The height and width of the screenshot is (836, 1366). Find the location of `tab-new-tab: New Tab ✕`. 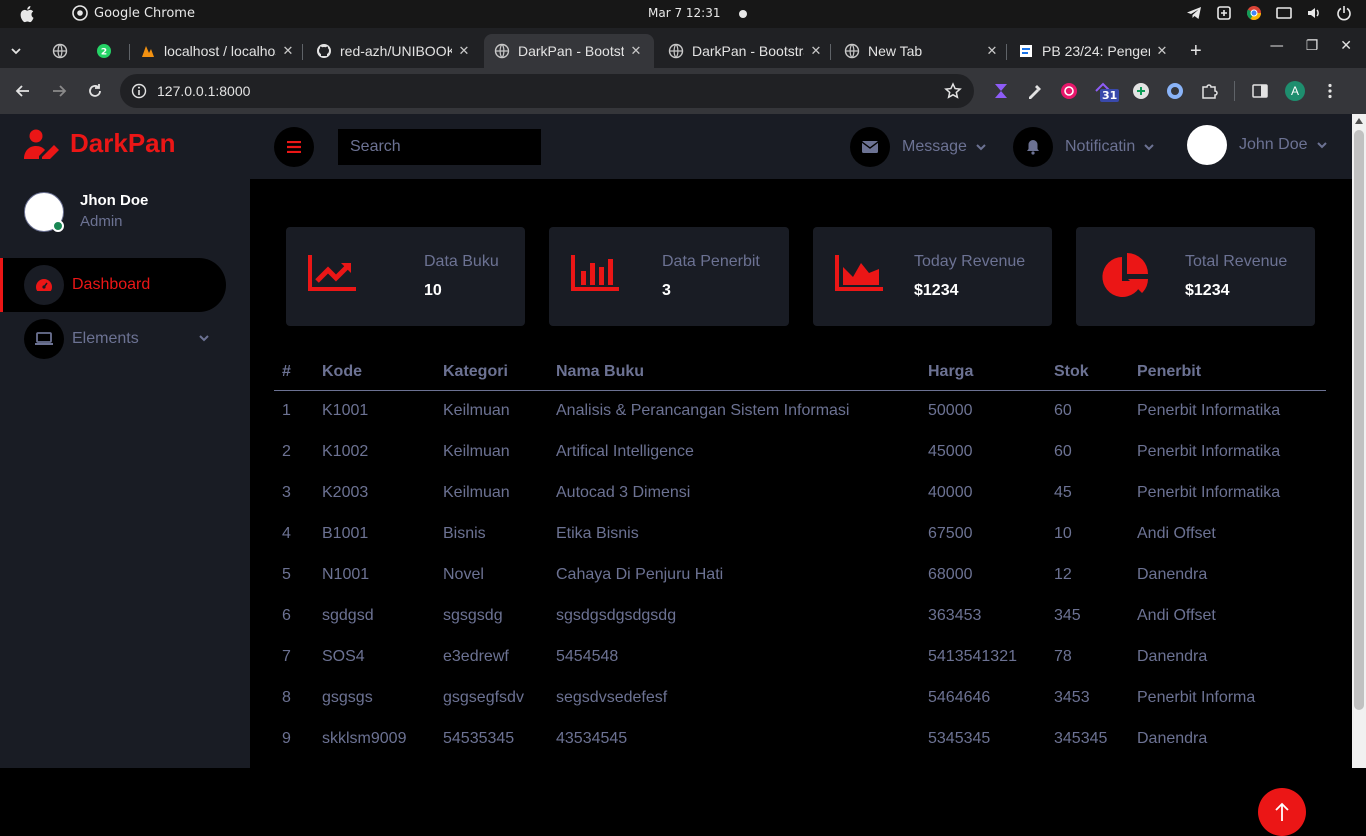

tab-new-tab: New Tab ✕ is located at coordinates (922, 51).